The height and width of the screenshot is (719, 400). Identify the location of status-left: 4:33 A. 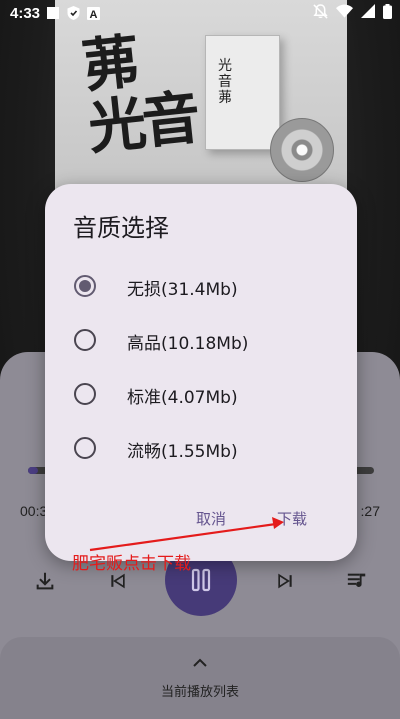
(55, 13).